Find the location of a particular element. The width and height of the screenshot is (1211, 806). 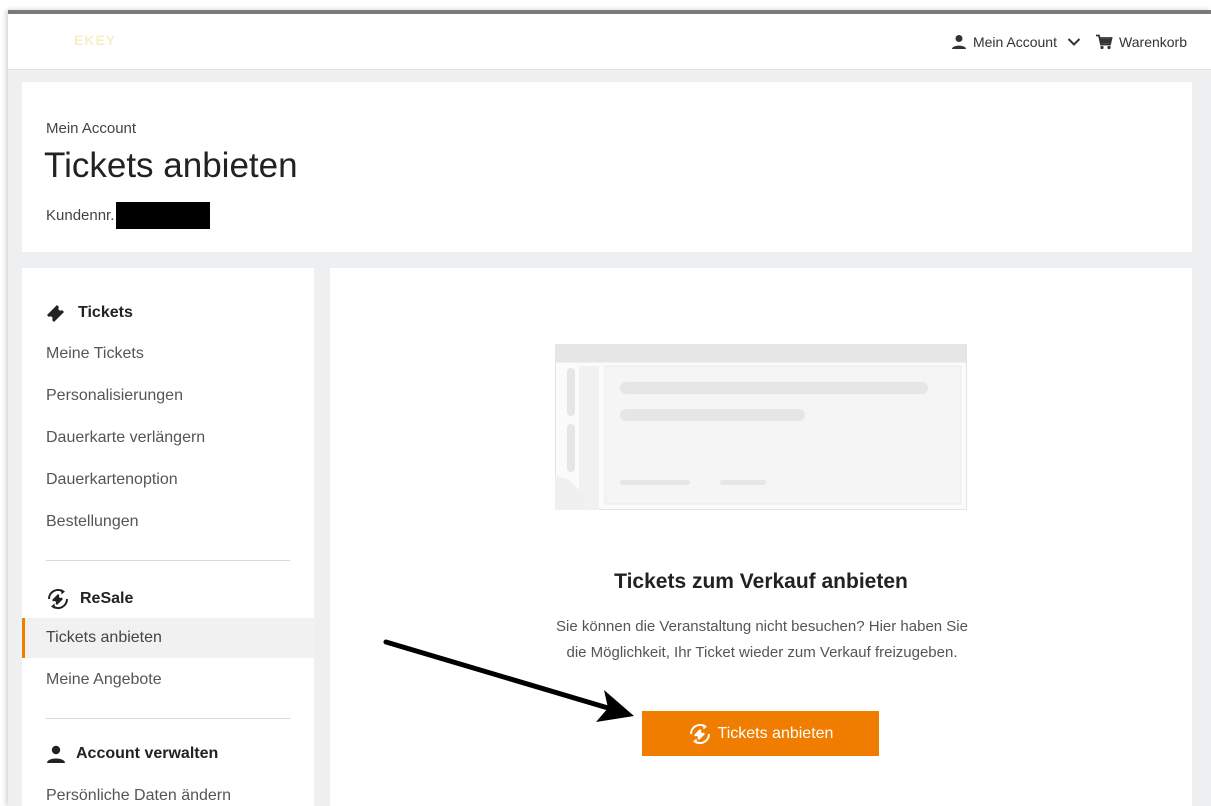

cart-label: Warenkorb is located at coordinates (1153, 42).